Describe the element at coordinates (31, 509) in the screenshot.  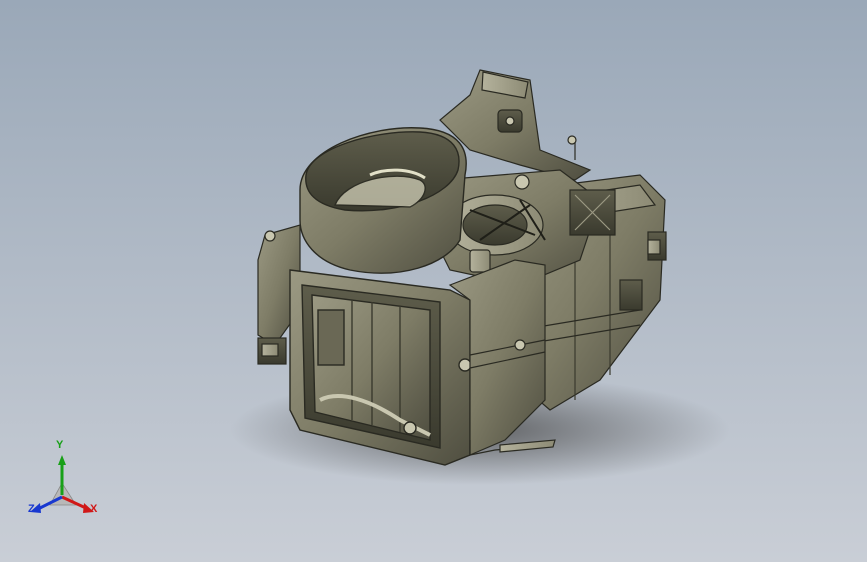
I see `z-axis-label: Z` at that location.